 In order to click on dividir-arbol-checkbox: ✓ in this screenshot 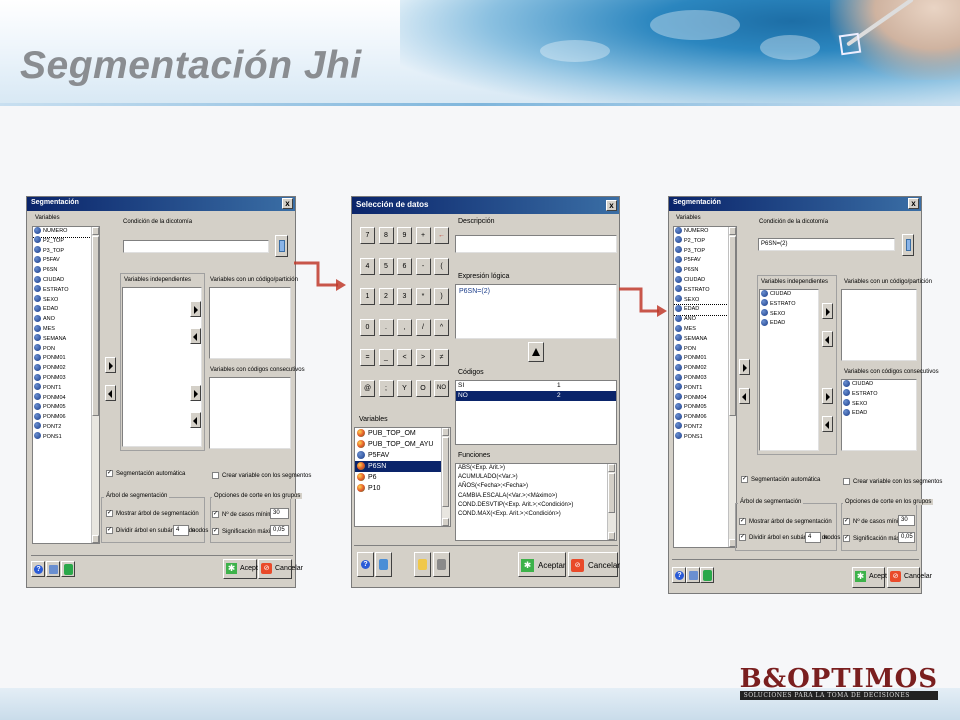, I will do `click(742, 537)`.